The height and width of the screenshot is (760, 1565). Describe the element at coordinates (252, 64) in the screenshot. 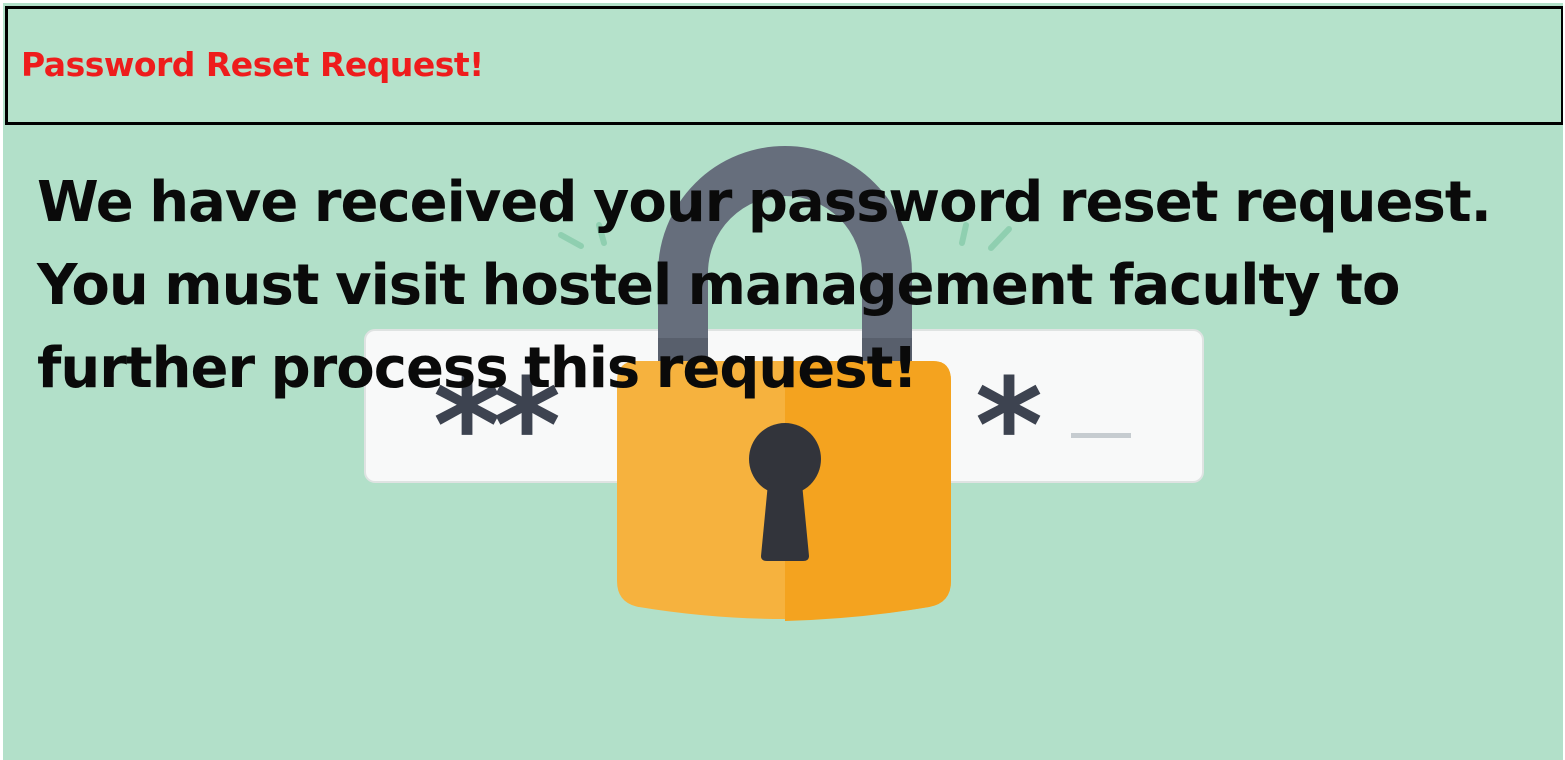

I see `page-title: Password Reset Request!` at that location.